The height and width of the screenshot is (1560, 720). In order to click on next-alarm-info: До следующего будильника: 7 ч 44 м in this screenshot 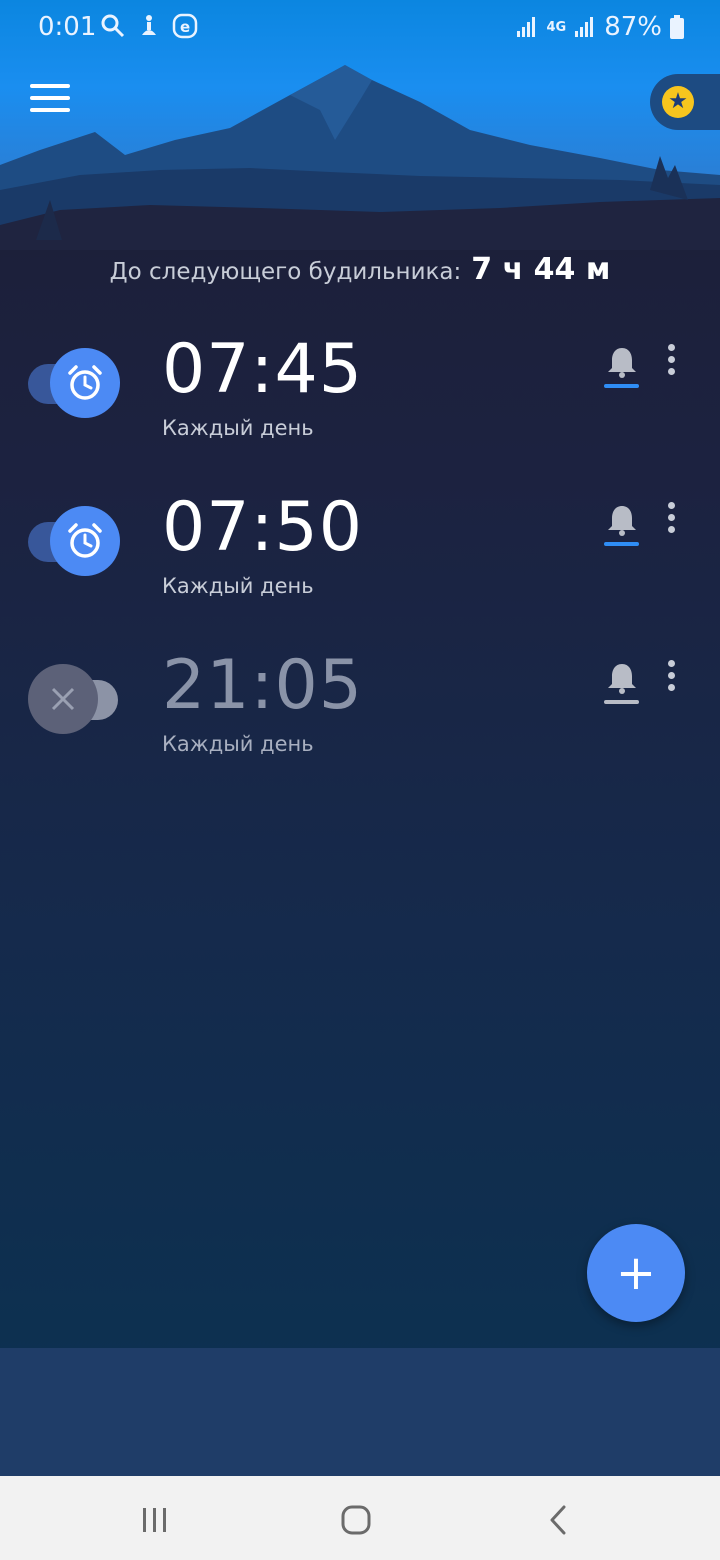, I will do `click(360, 269)`.